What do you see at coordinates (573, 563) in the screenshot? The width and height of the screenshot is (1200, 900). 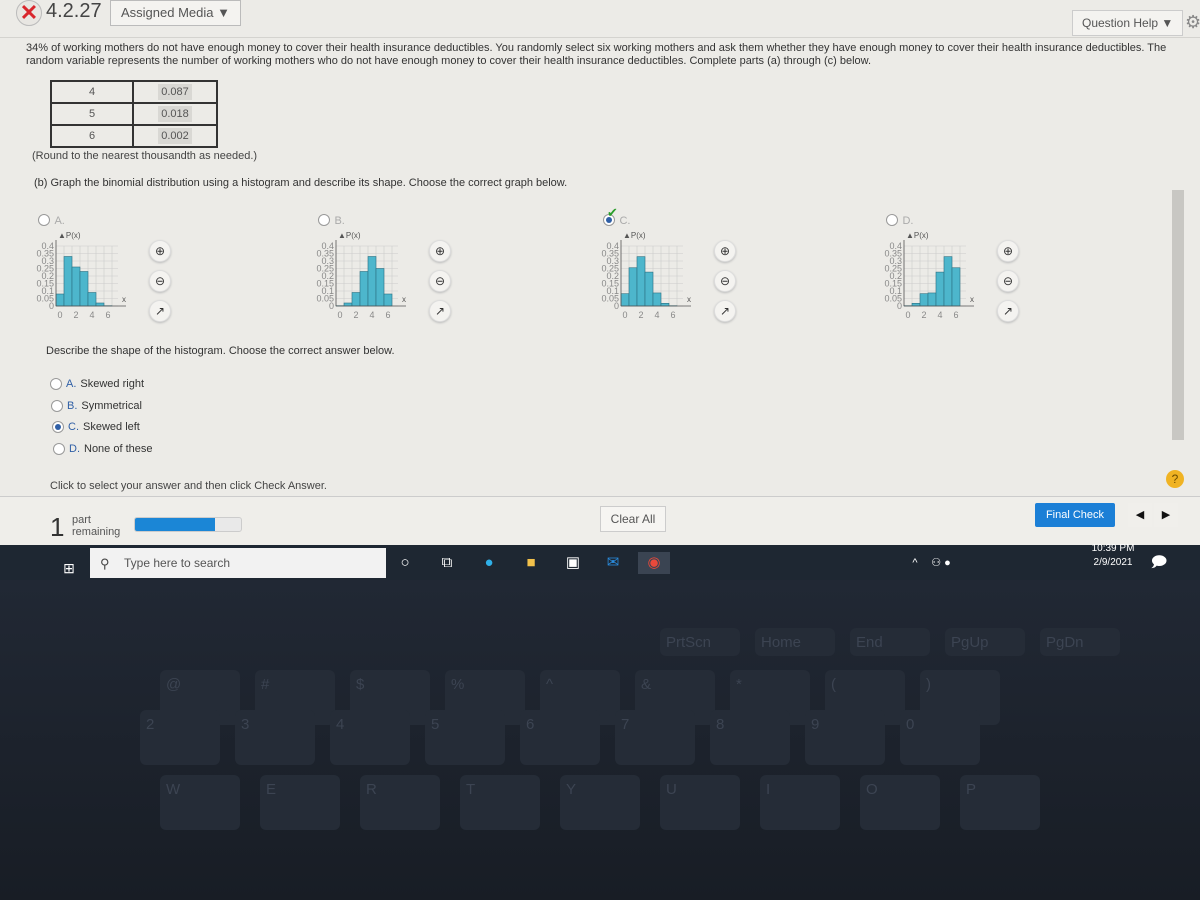 I see `store-icon: ▣` at bounding box center [573, 563].